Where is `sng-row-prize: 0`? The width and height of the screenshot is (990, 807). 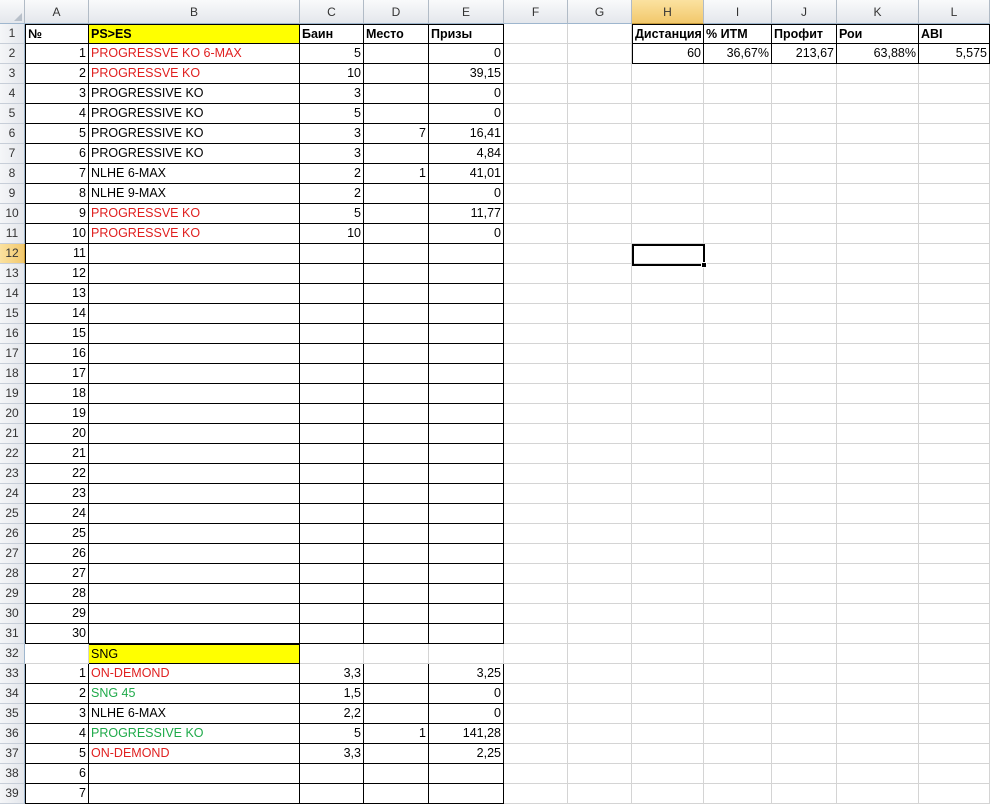
sng-row-prize: 0 is located at coordinates (466, 694).